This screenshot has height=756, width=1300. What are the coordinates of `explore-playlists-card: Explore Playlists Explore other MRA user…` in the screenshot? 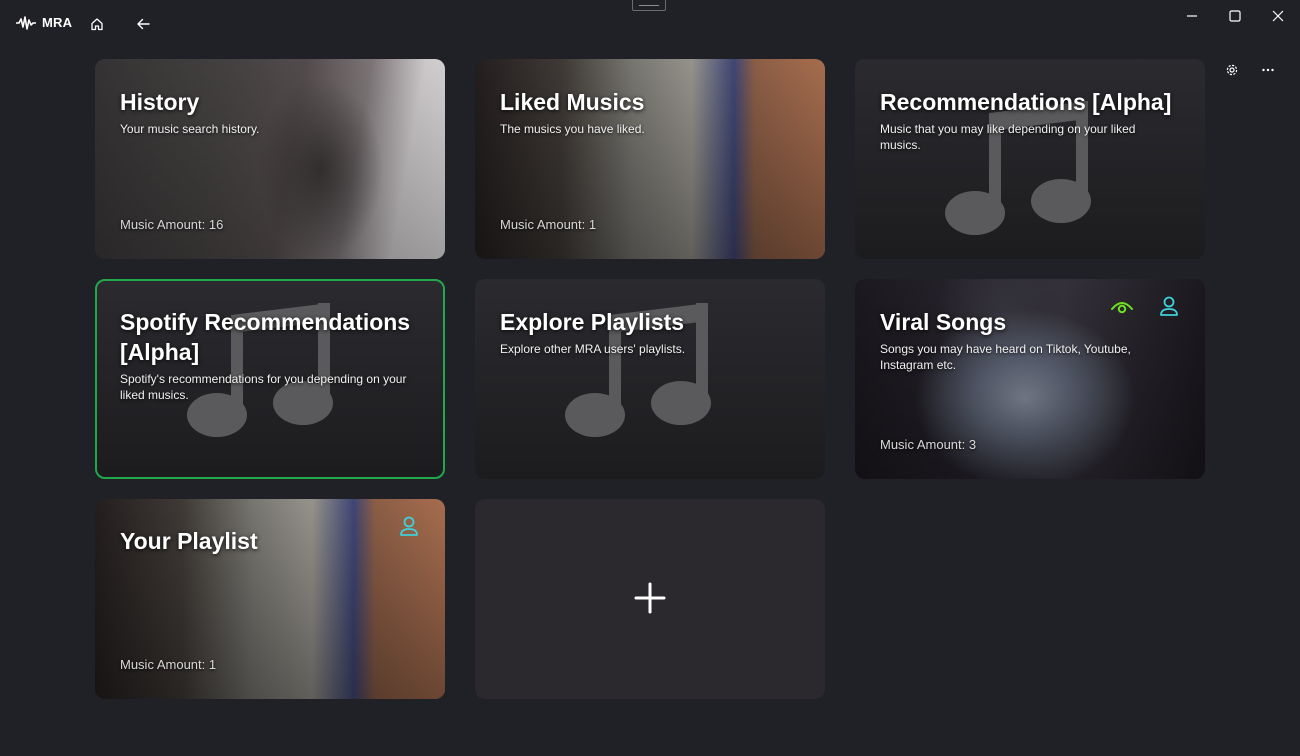 It's located at (650, 379).